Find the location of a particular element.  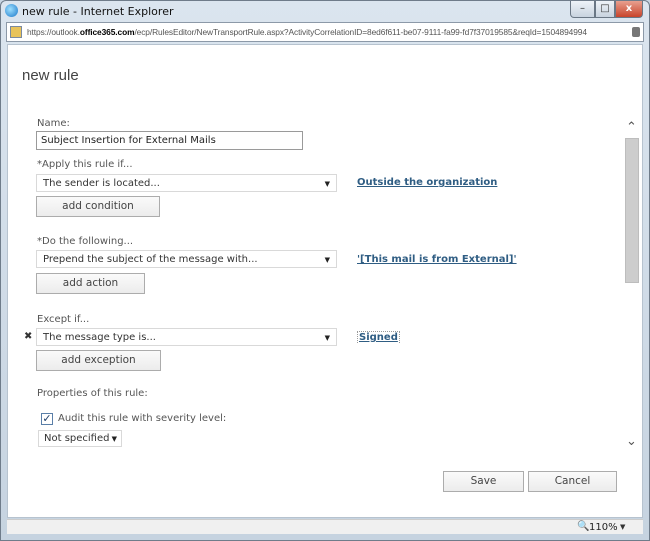

condition-value-link: Outside the organization is located at coordinates (427, 182).